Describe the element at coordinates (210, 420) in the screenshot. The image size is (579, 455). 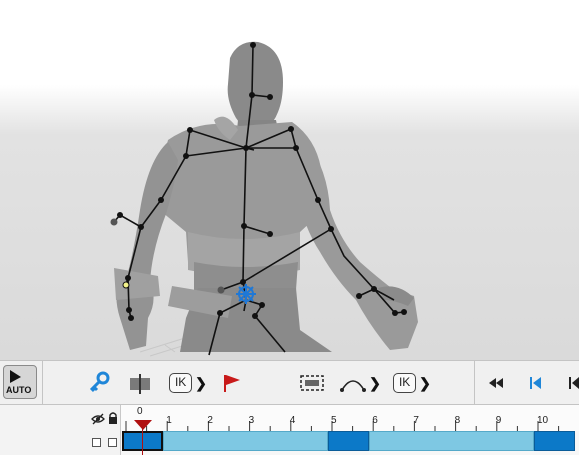
I see `tick-label: 2` at that location.